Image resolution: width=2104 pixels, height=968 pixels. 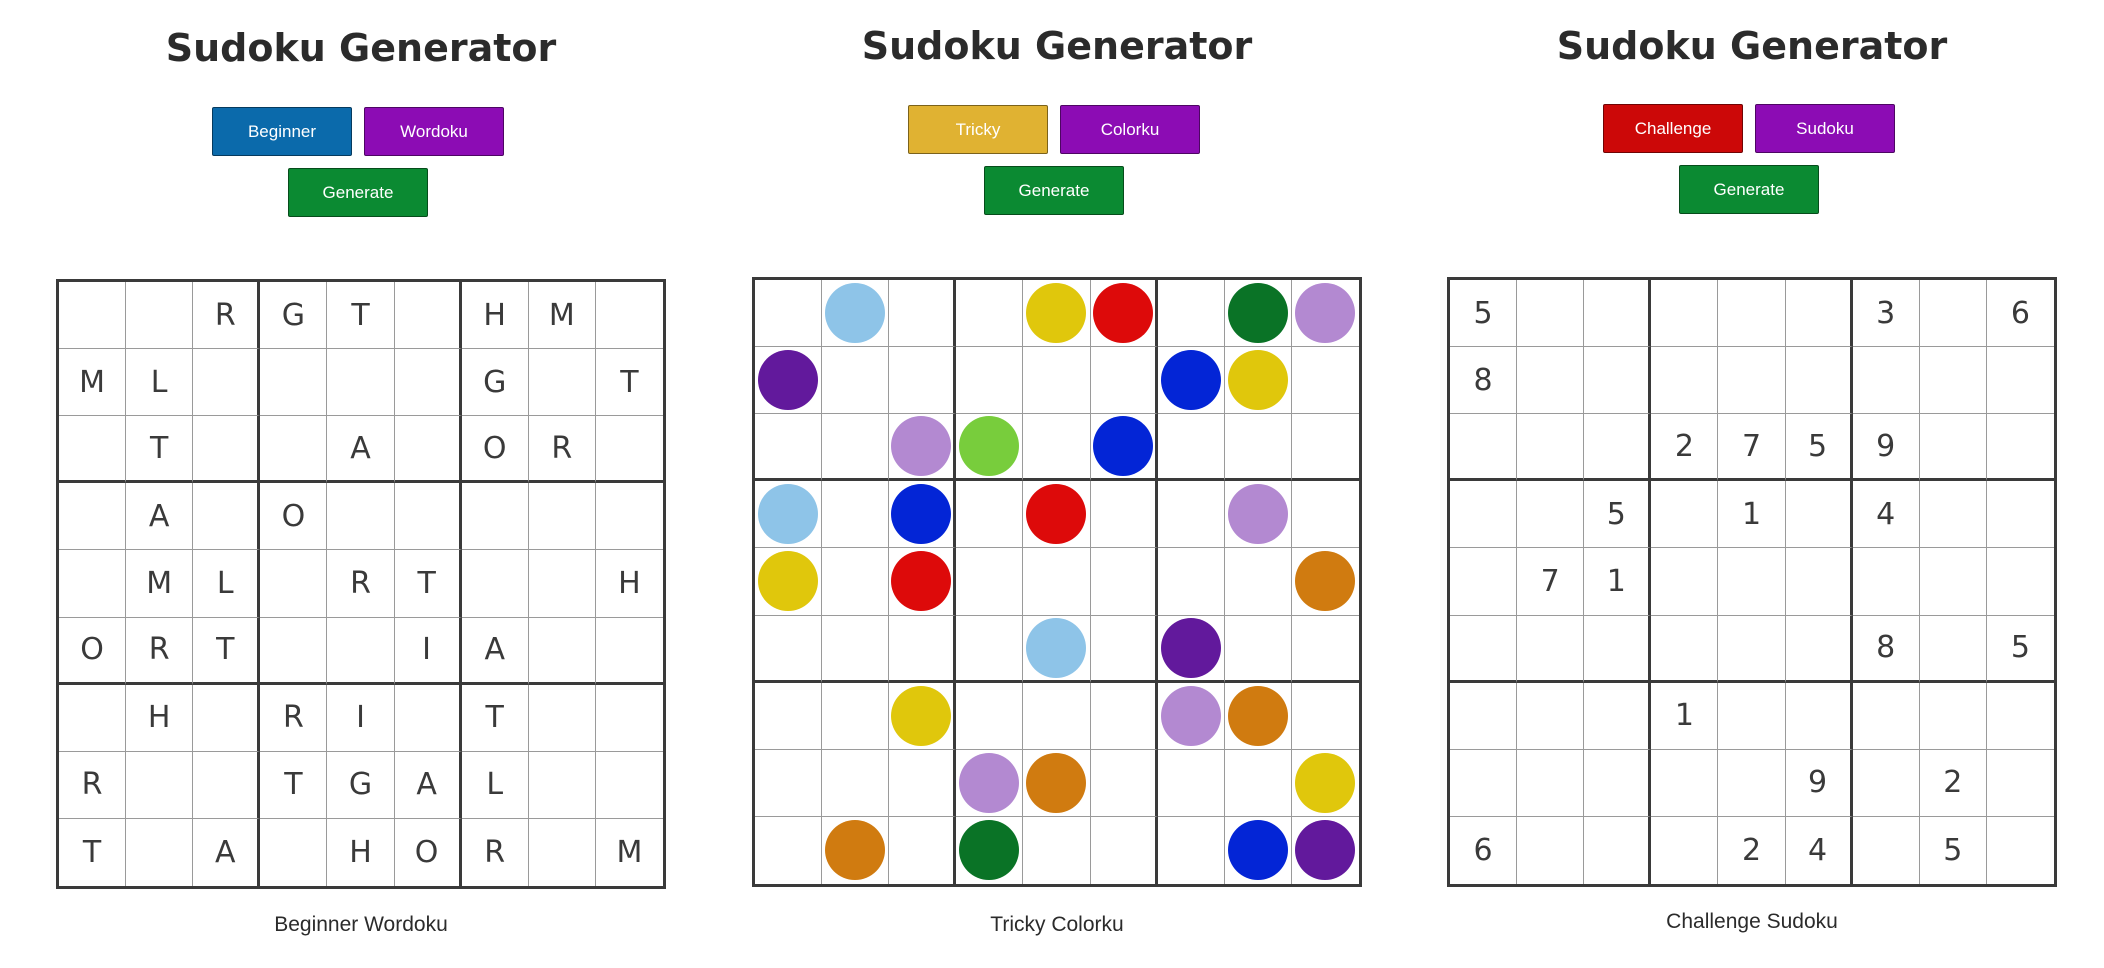 I want to click on generate-button: Generate, so click(x=1749, y=189).